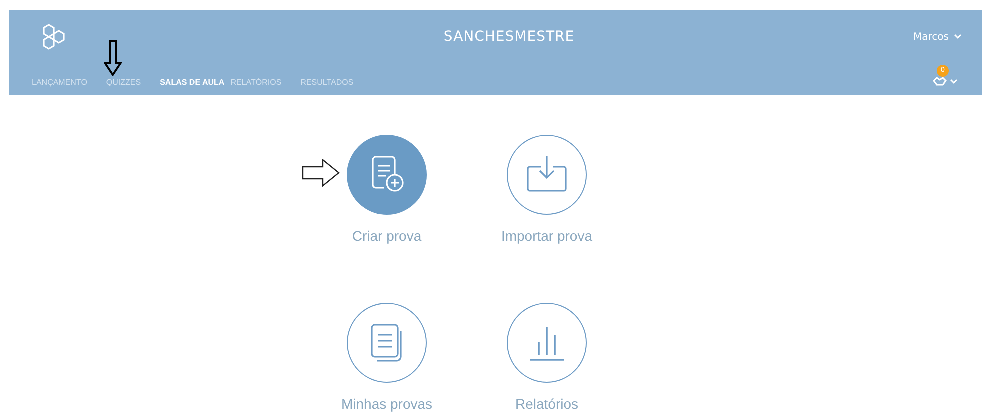  I want to click on menu-tile: Criar prova, so click(387, 211).